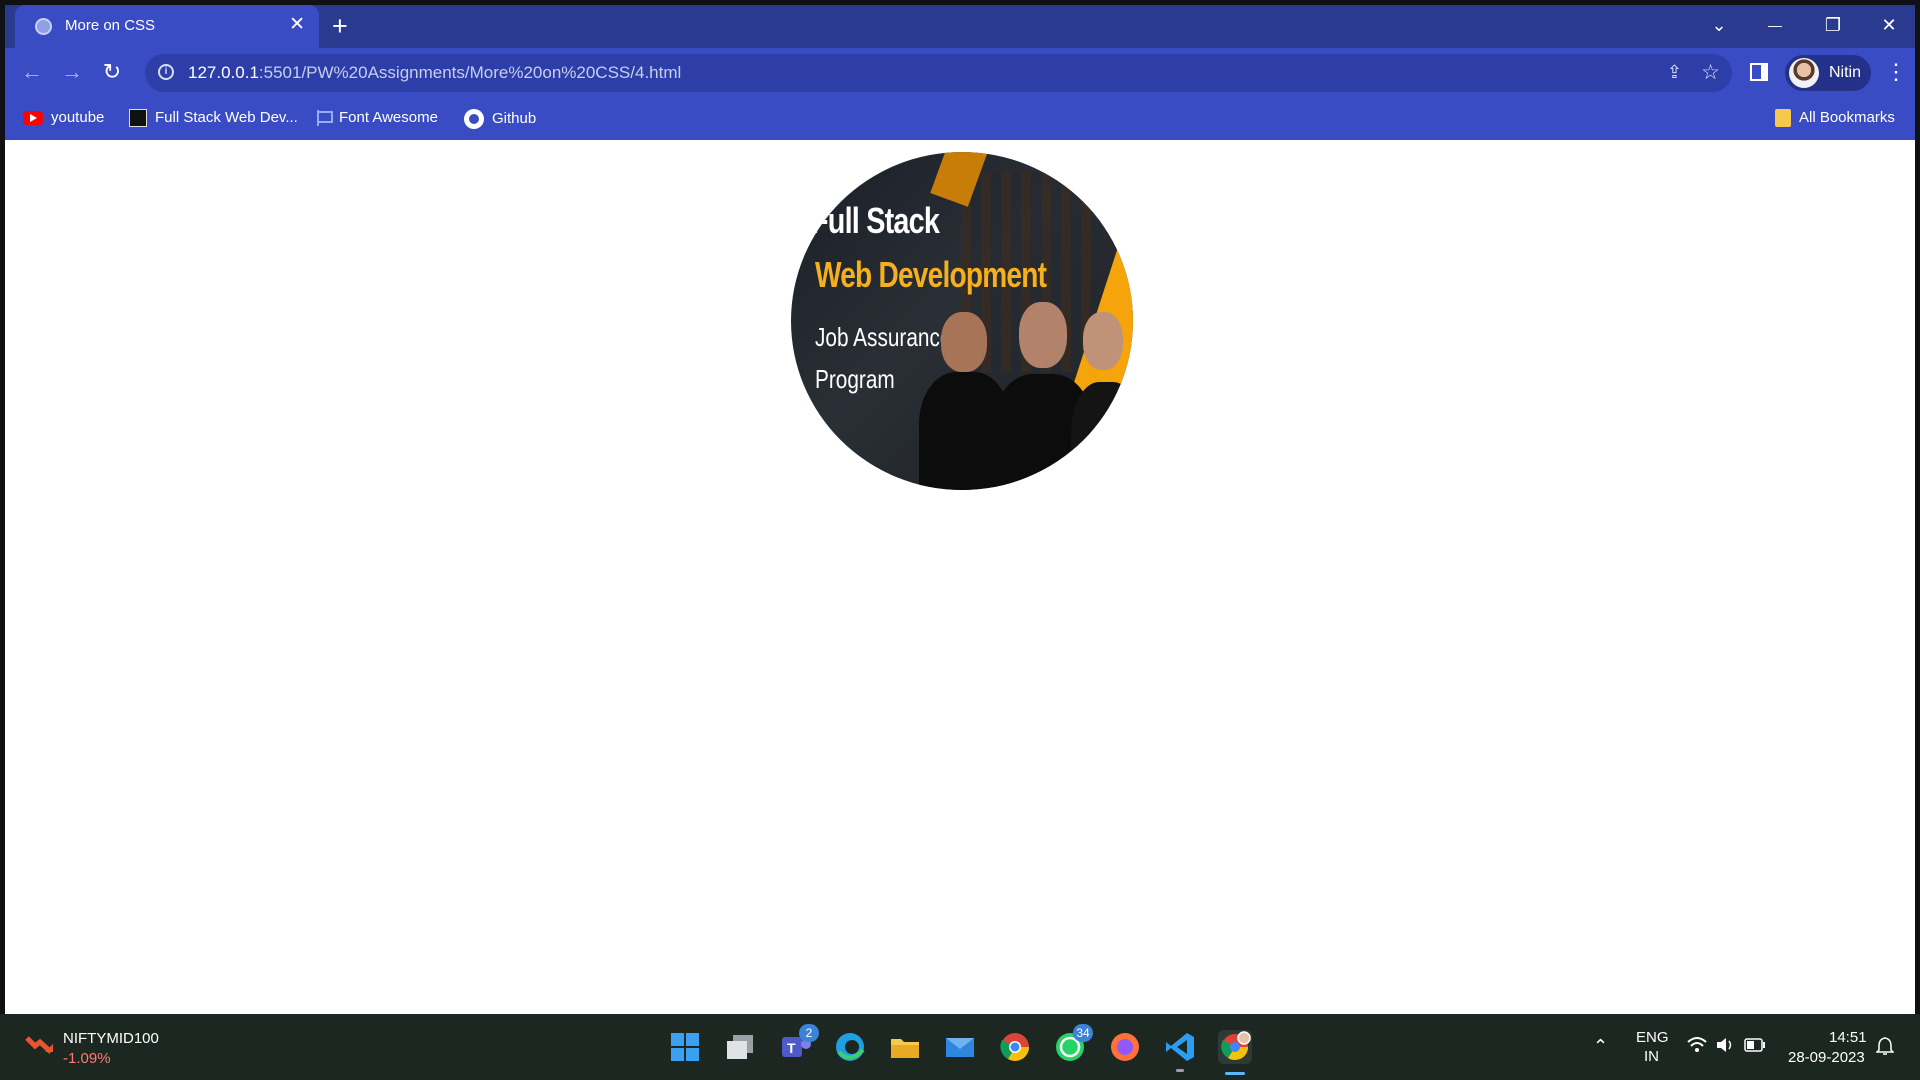  What do you see at coordinates (1896, 72) in the screenshot?
I see `kebab-menu-icon: ⋮` at bounding box center [1896, 72].